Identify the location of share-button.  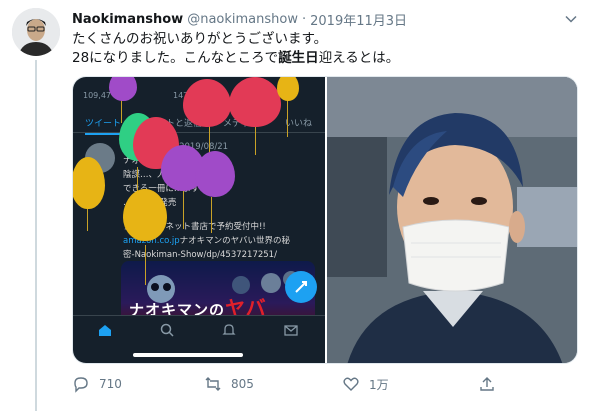
(487, 384).